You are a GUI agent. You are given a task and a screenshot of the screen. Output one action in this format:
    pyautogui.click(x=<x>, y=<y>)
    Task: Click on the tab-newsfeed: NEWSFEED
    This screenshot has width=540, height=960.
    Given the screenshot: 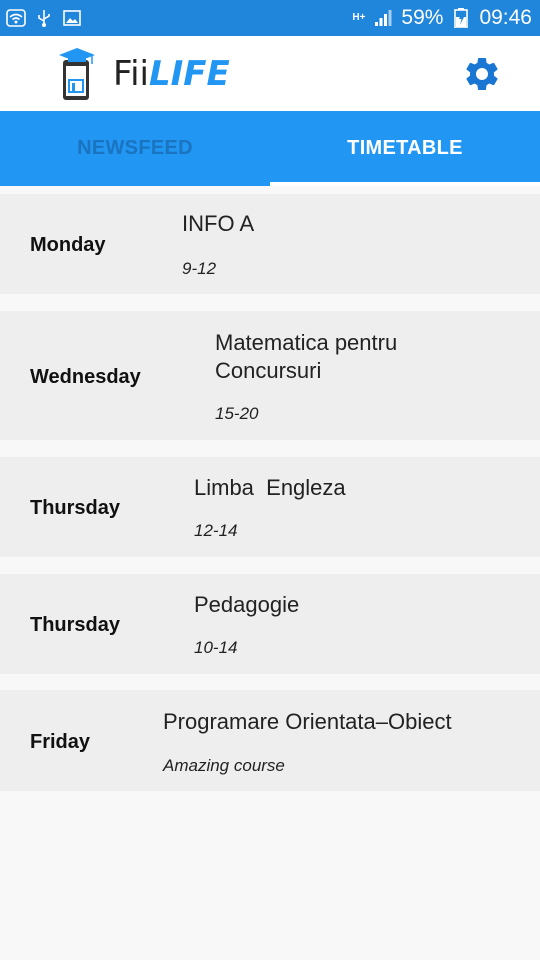 What is the action you would take?
    pyautogui.click(x=135, y=148)
    